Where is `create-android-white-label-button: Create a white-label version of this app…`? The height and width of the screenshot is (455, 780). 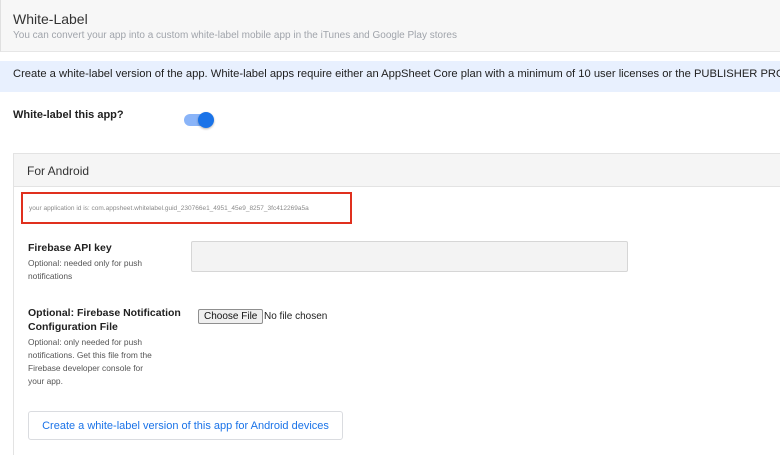 create-android-white-label-button: Create a white-label version of this app… is located at coordinates (185, 425).